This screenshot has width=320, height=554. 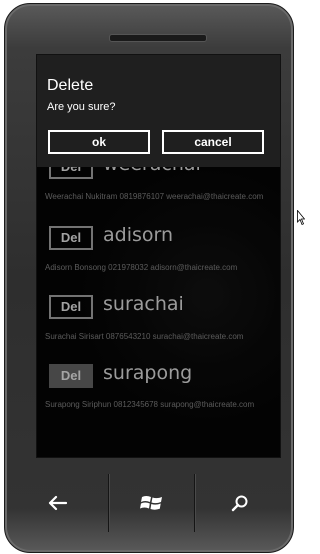 I want to click on ok-button: ok, so click(x=99, y=142).